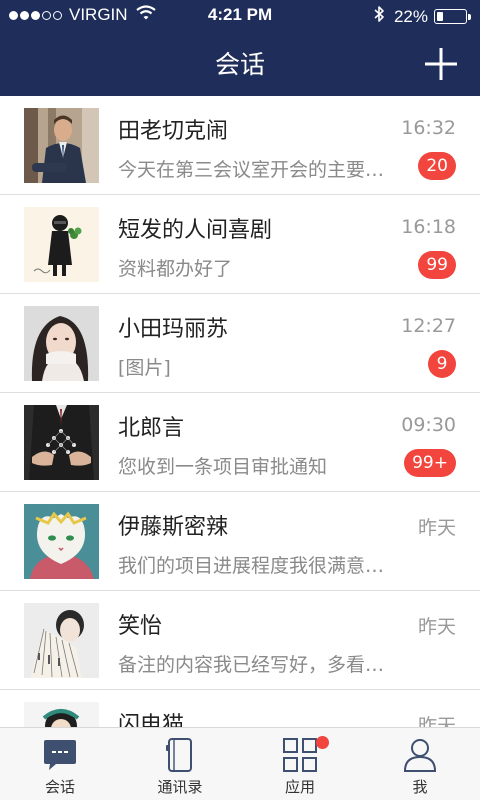  What do you see at coordinates (428, 425) in the screenshot?
I see `message-time: 09:30` at bounding box center [428, 425].